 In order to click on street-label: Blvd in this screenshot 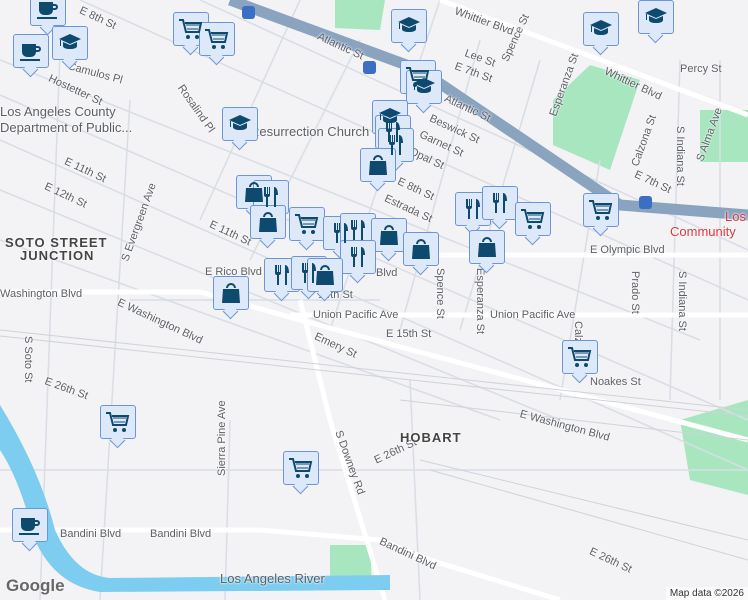, I will do `click(387, 273)`.